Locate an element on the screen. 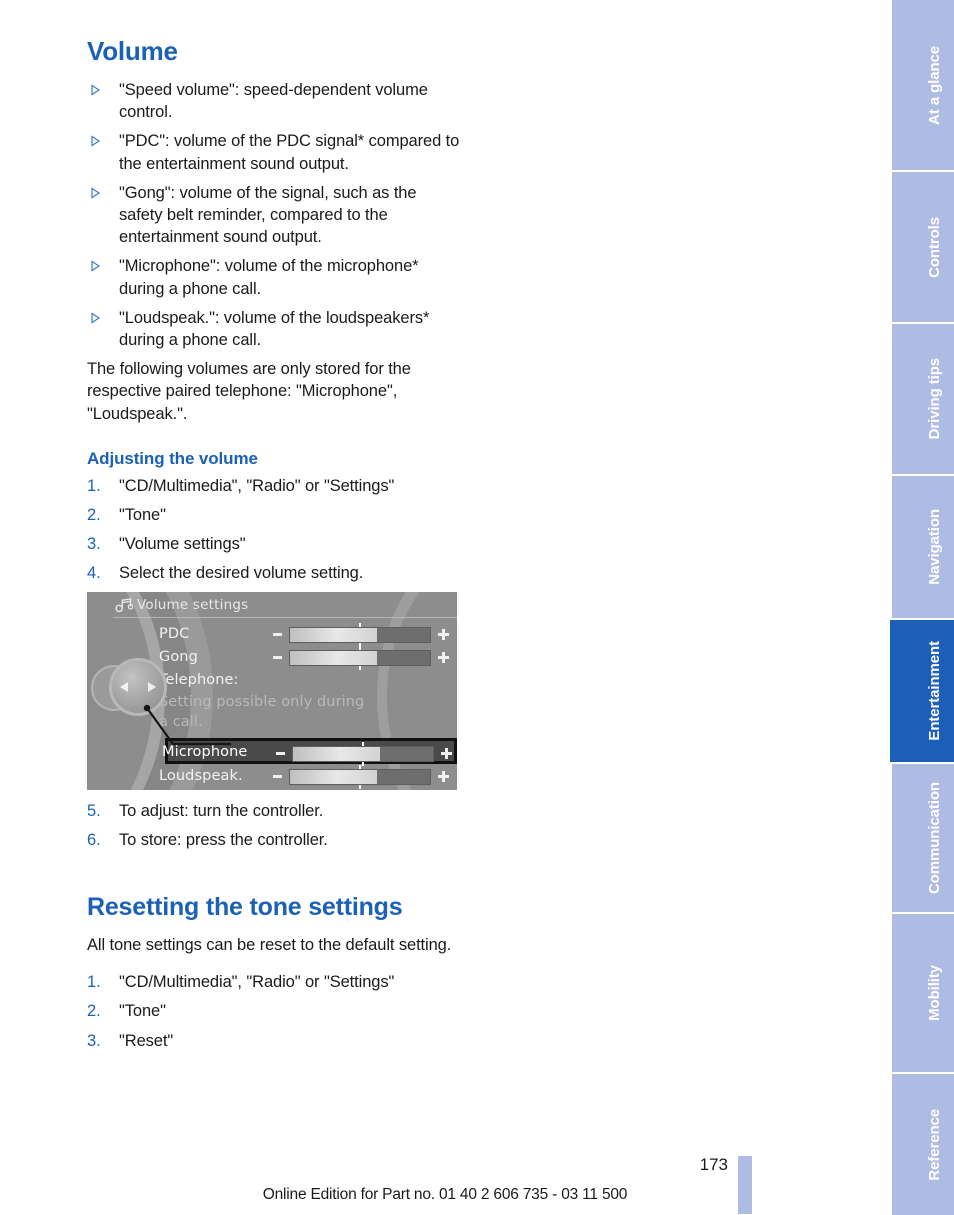  figure-row-label: Microphone is located at coordinates (205, 751).